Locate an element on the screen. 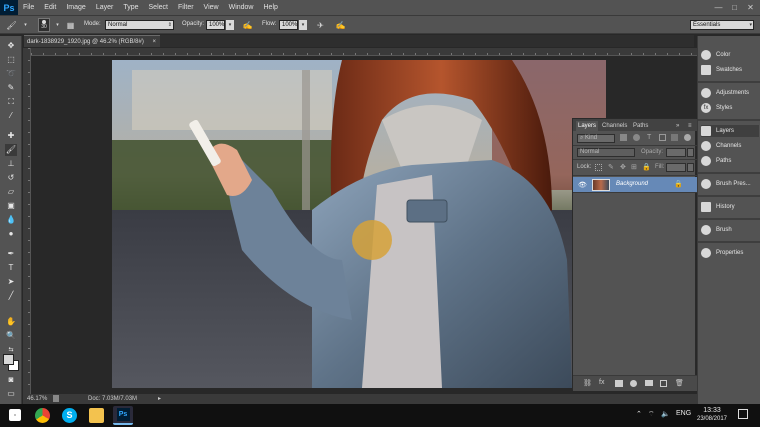 This screenshot has height=427, width=760. screen-mode-icon: ▭ is located at coordinates (11, 394).